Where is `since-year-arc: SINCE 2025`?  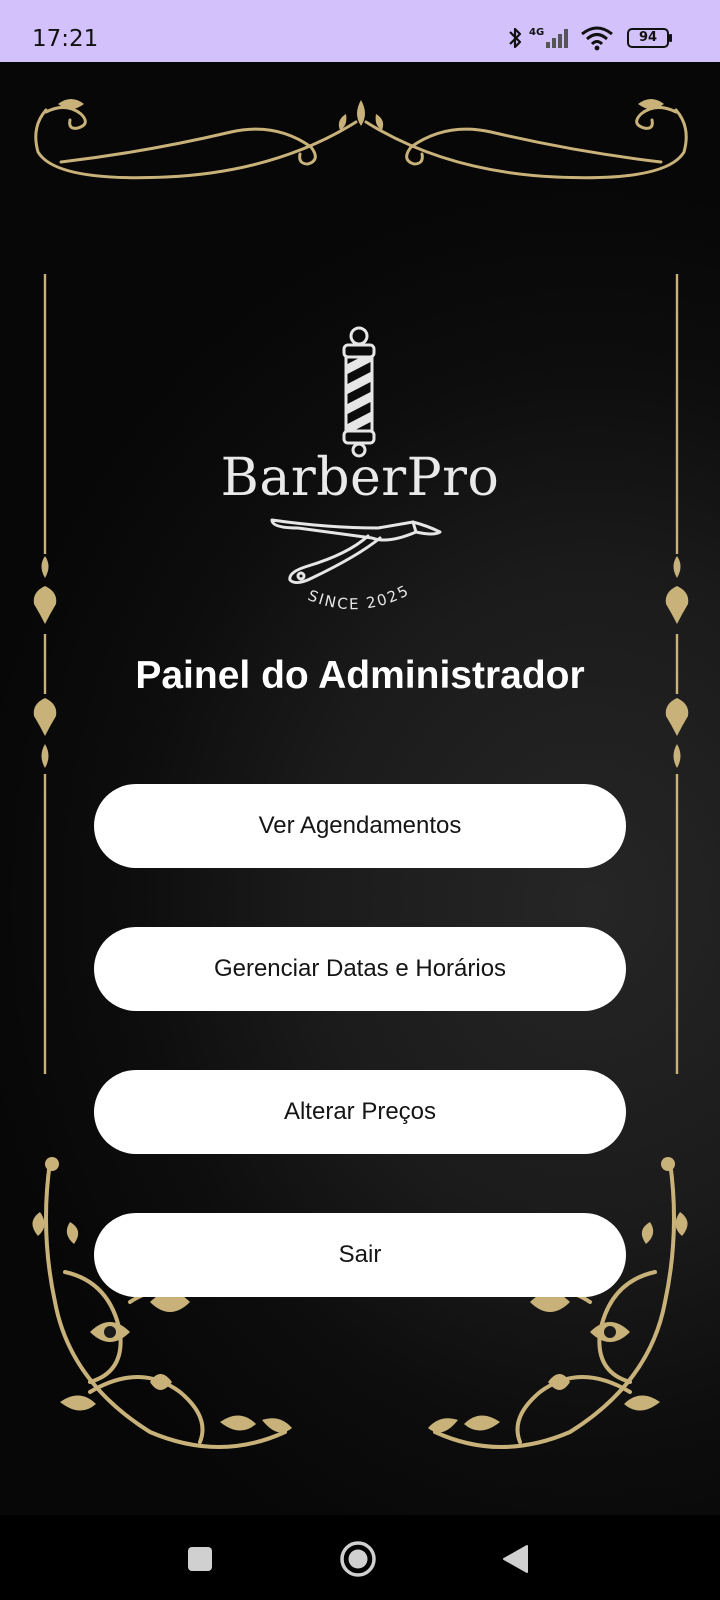
since-year-arc: SINCE 2025 is located at coordinates (358, 597).